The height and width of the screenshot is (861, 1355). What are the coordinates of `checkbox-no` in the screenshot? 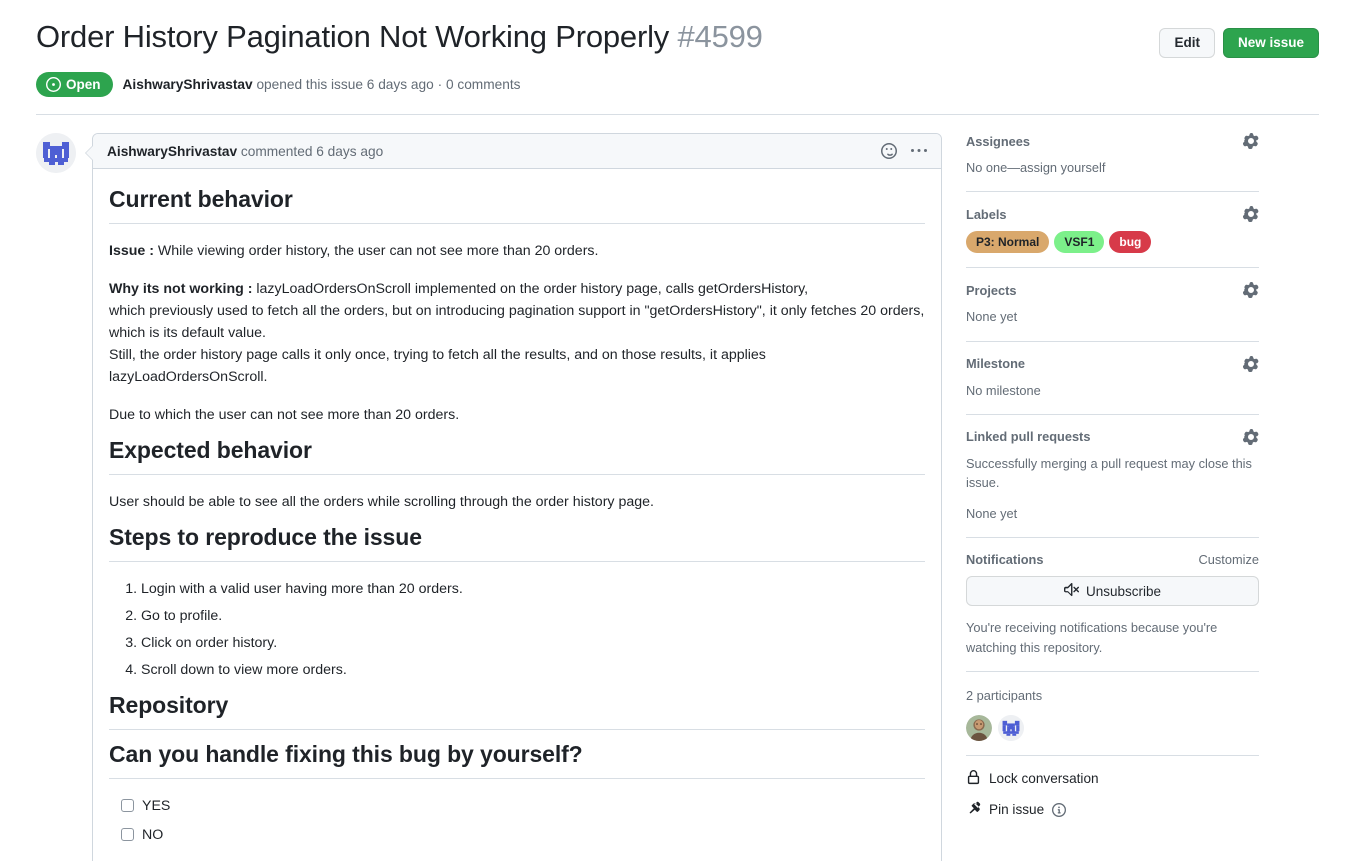 It's located at (127, 835).